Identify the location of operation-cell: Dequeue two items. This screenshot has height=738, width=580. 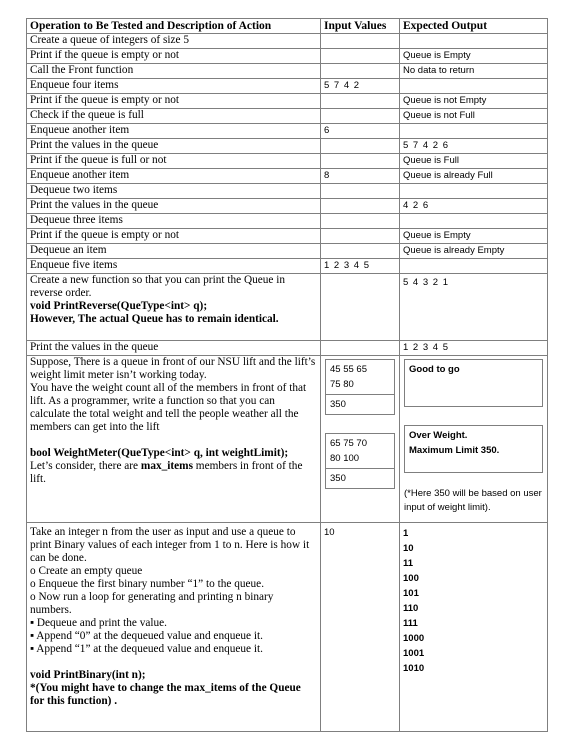
(173, 191).